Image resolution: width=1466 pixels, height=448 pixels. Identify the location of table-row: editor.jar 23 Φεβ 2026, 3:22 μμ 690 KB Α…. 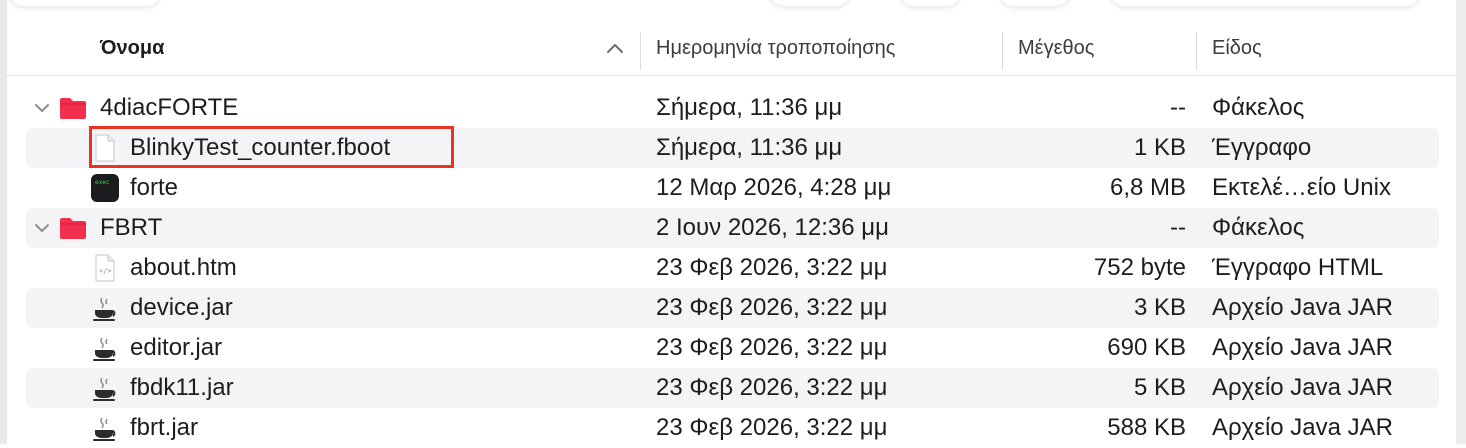
(732, 348).